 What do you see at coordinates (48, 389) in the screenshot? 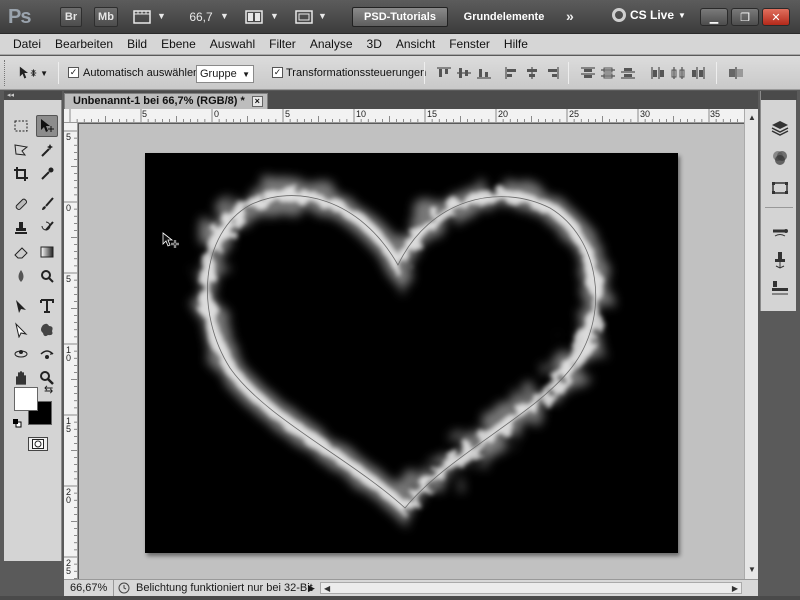
I see `swap-colors-icon: ⇆` at bounding box center [48, 389].